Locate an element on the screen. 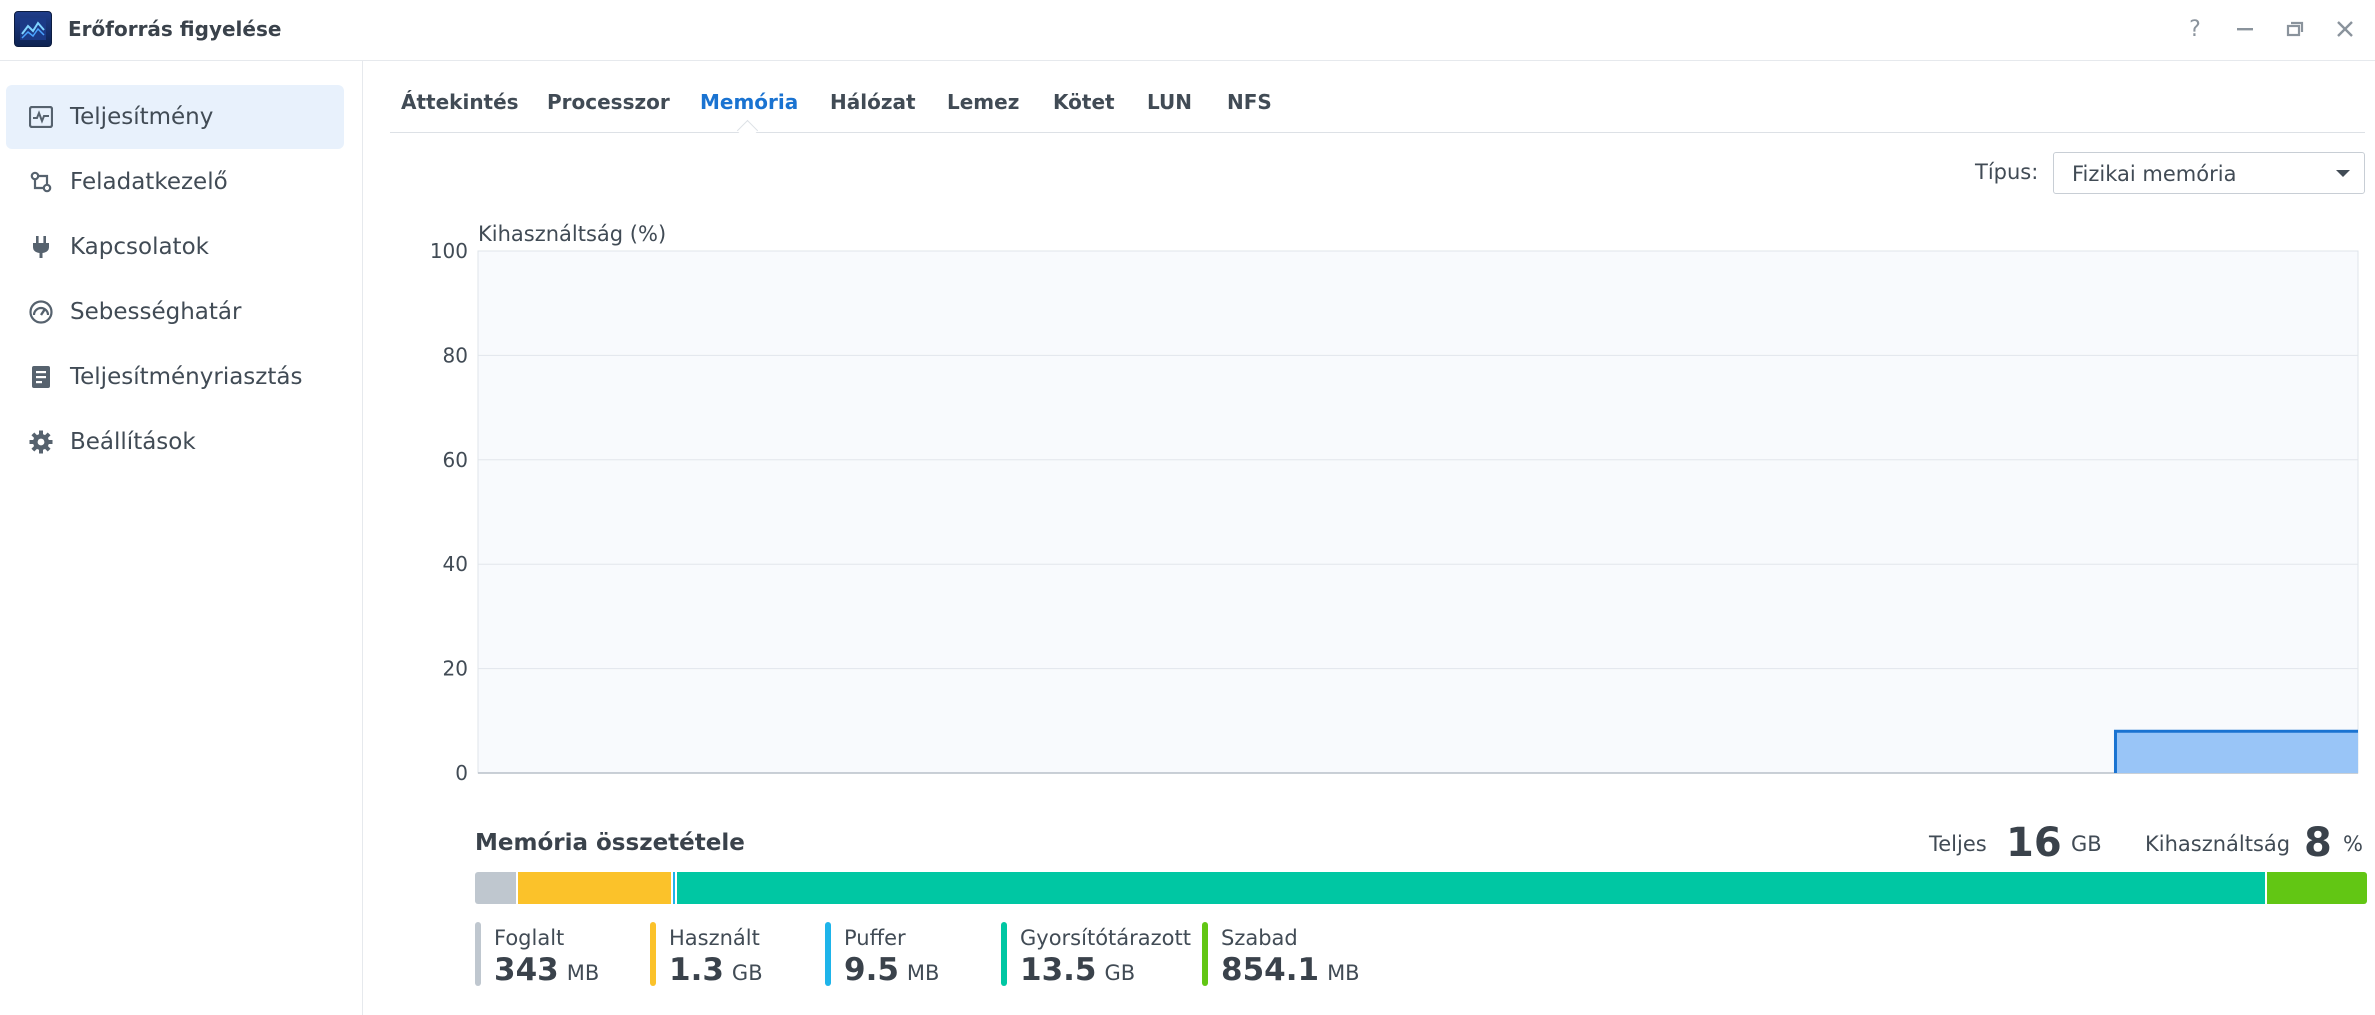 Image resolution: width=2375 pixels, height=1015 pixels. sidebar-item-label: Sebességhatár is located at coordinates (156, 312).